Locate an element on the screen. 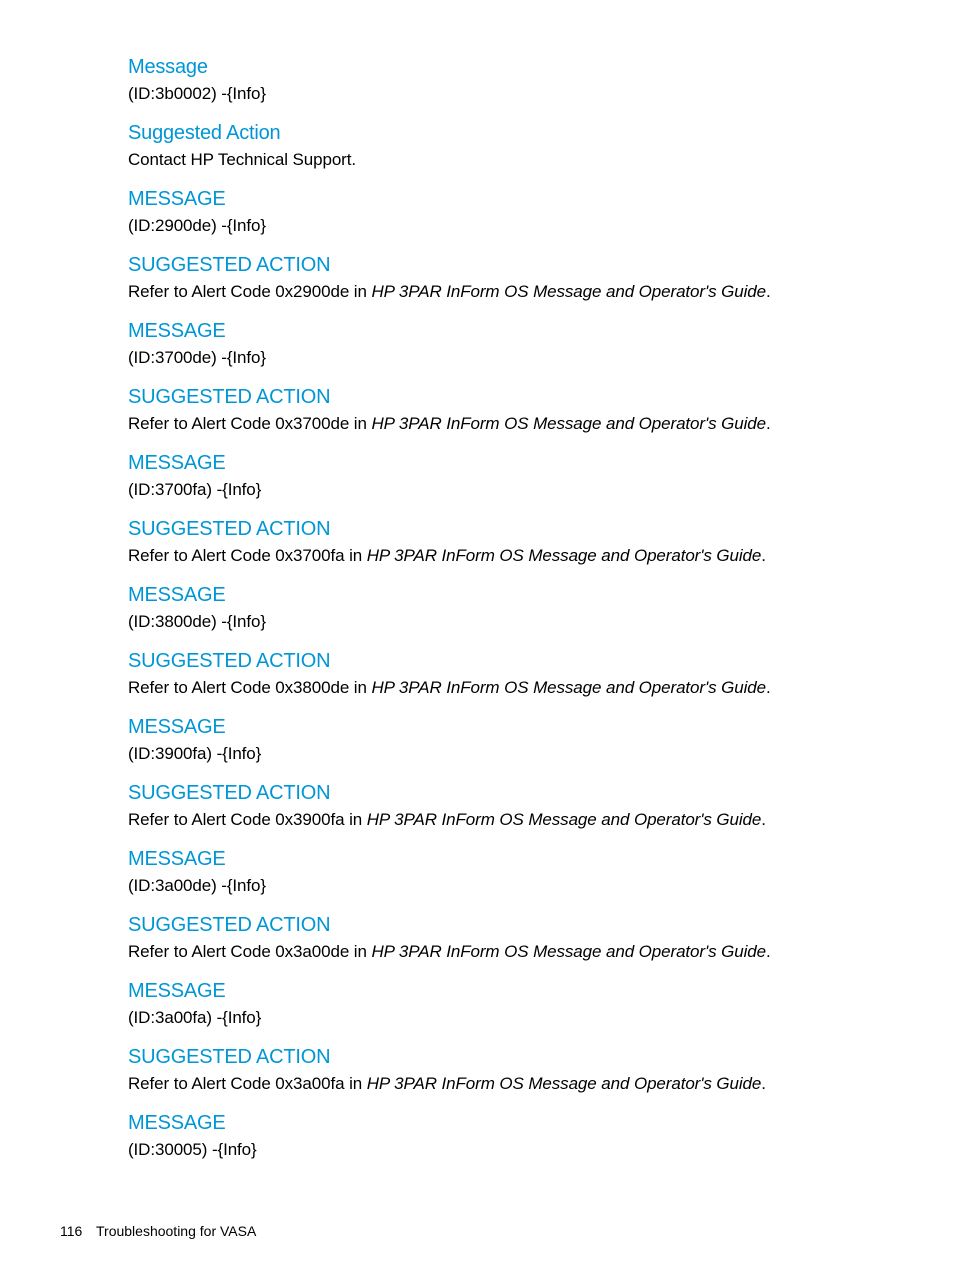 The image size is (954, 1271). message-body: (ID:3900fa) -{Info} is located at coordinates (195, 753).